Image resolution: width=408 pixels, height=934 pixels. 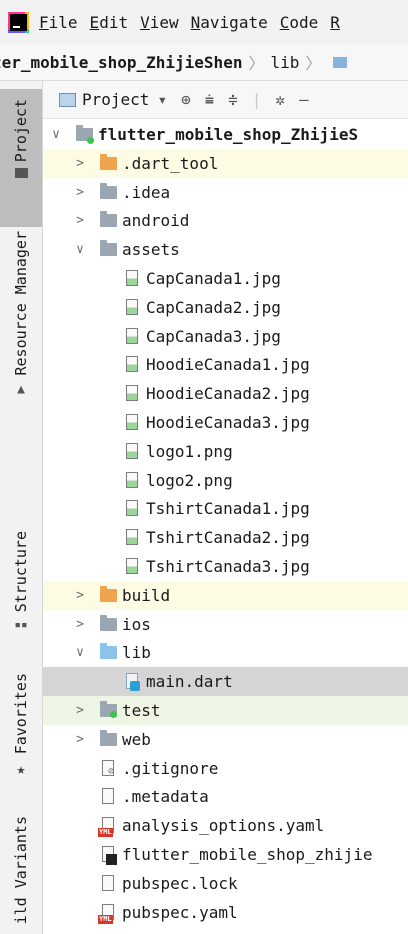 What do you see at coordinates (225, 595) in the screenshot?
I see `tree-row: > build` at bounding box center [225, 595].